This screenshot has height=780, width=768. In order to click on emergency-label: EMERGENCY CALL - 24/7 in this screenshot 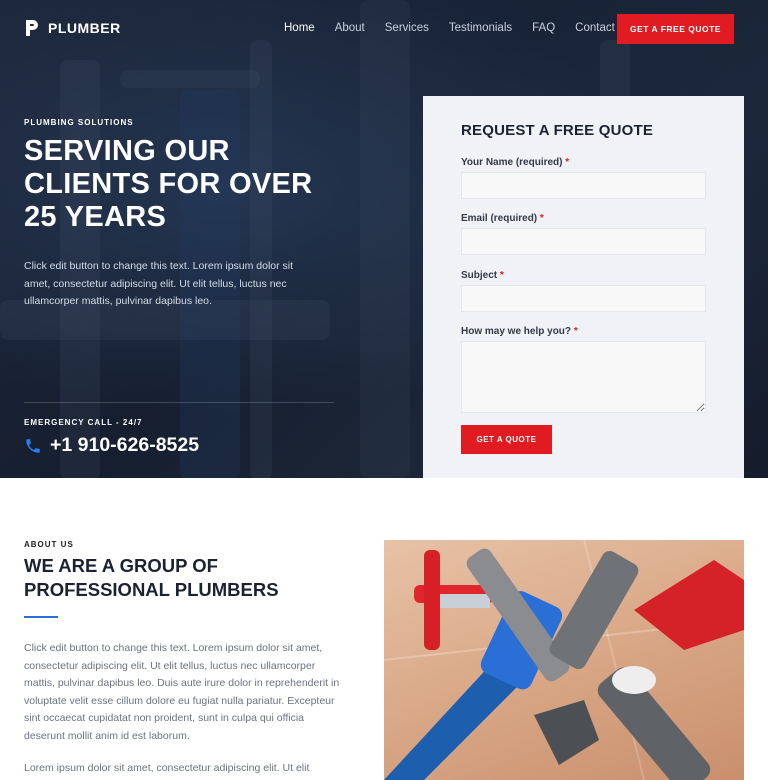, I will do `click(83, 422)`.